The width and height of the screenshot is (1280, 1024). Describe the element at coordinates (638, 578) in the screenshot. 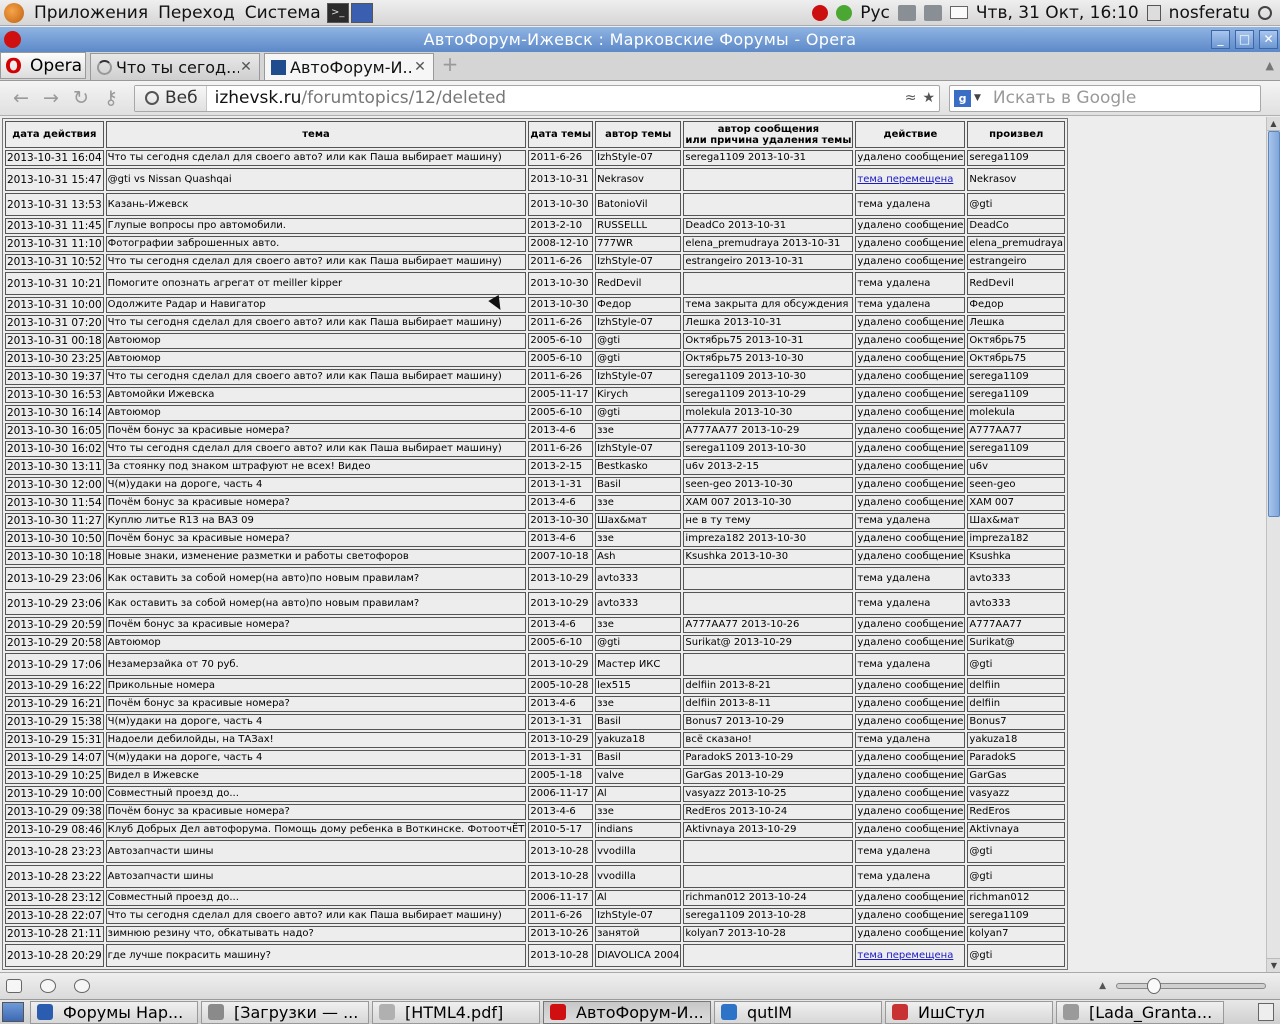

I see `topic-author-cell: avto333` at that location.